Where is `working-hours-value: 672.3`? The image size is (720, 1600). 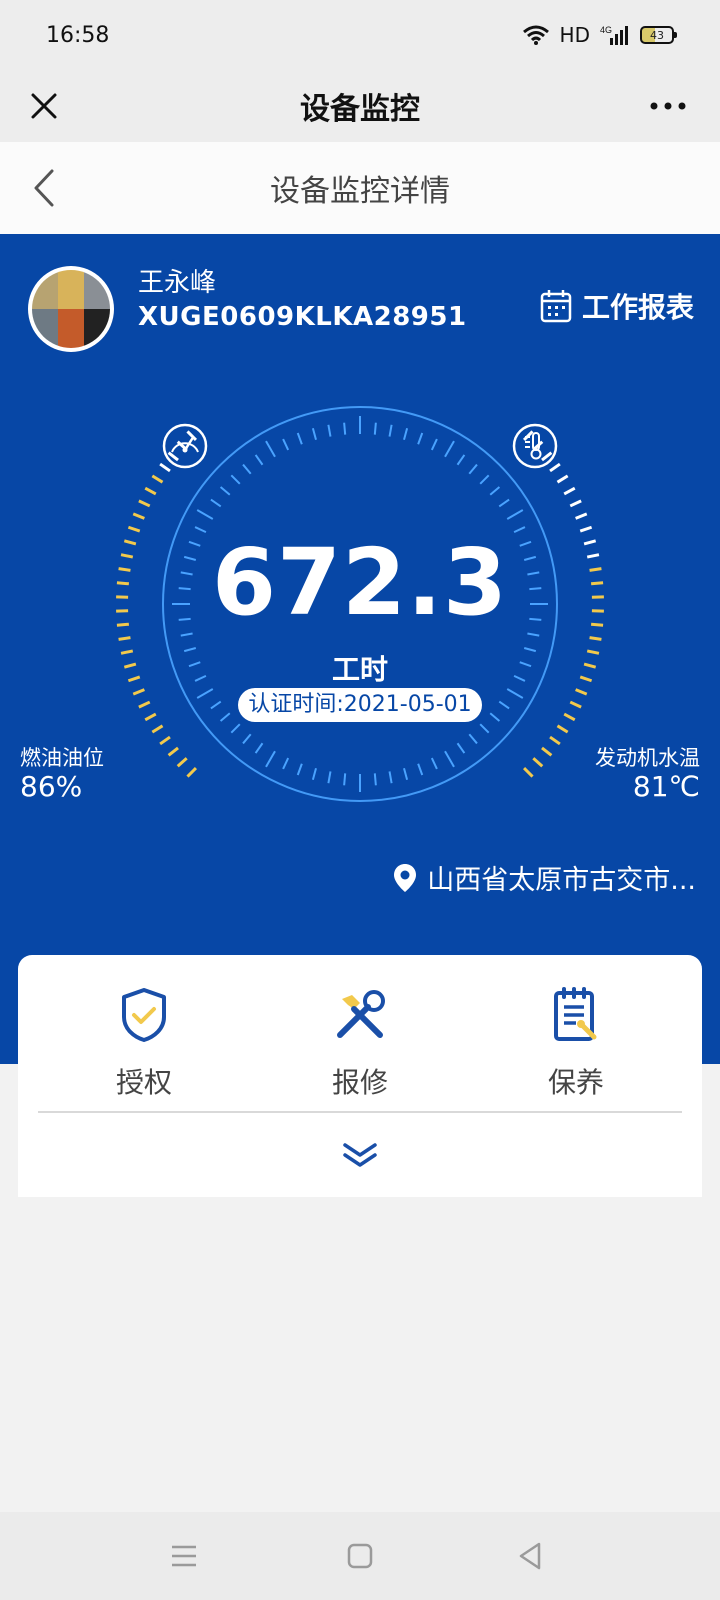
working-hours-value: 672.3 is located at coordinates (359, 582).